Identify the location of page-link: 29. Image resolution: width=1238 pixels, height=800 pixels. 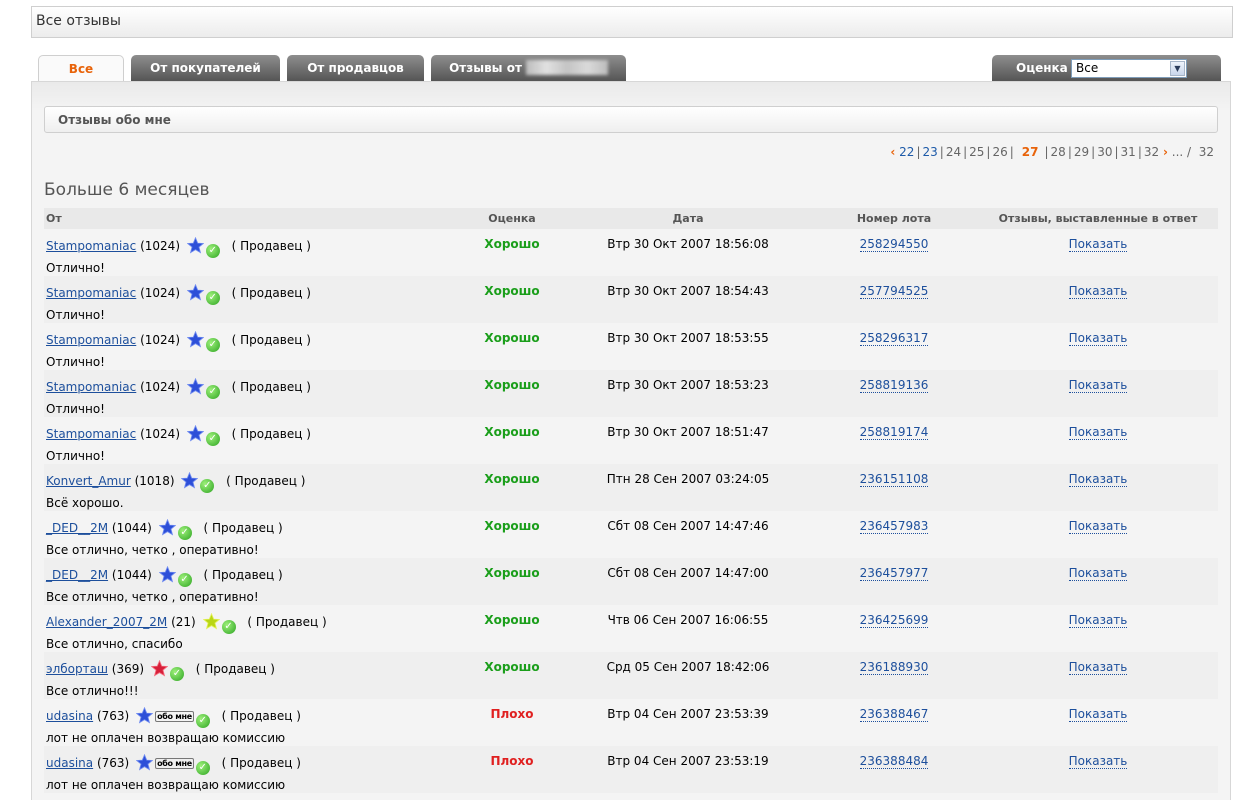
(1081, 152).